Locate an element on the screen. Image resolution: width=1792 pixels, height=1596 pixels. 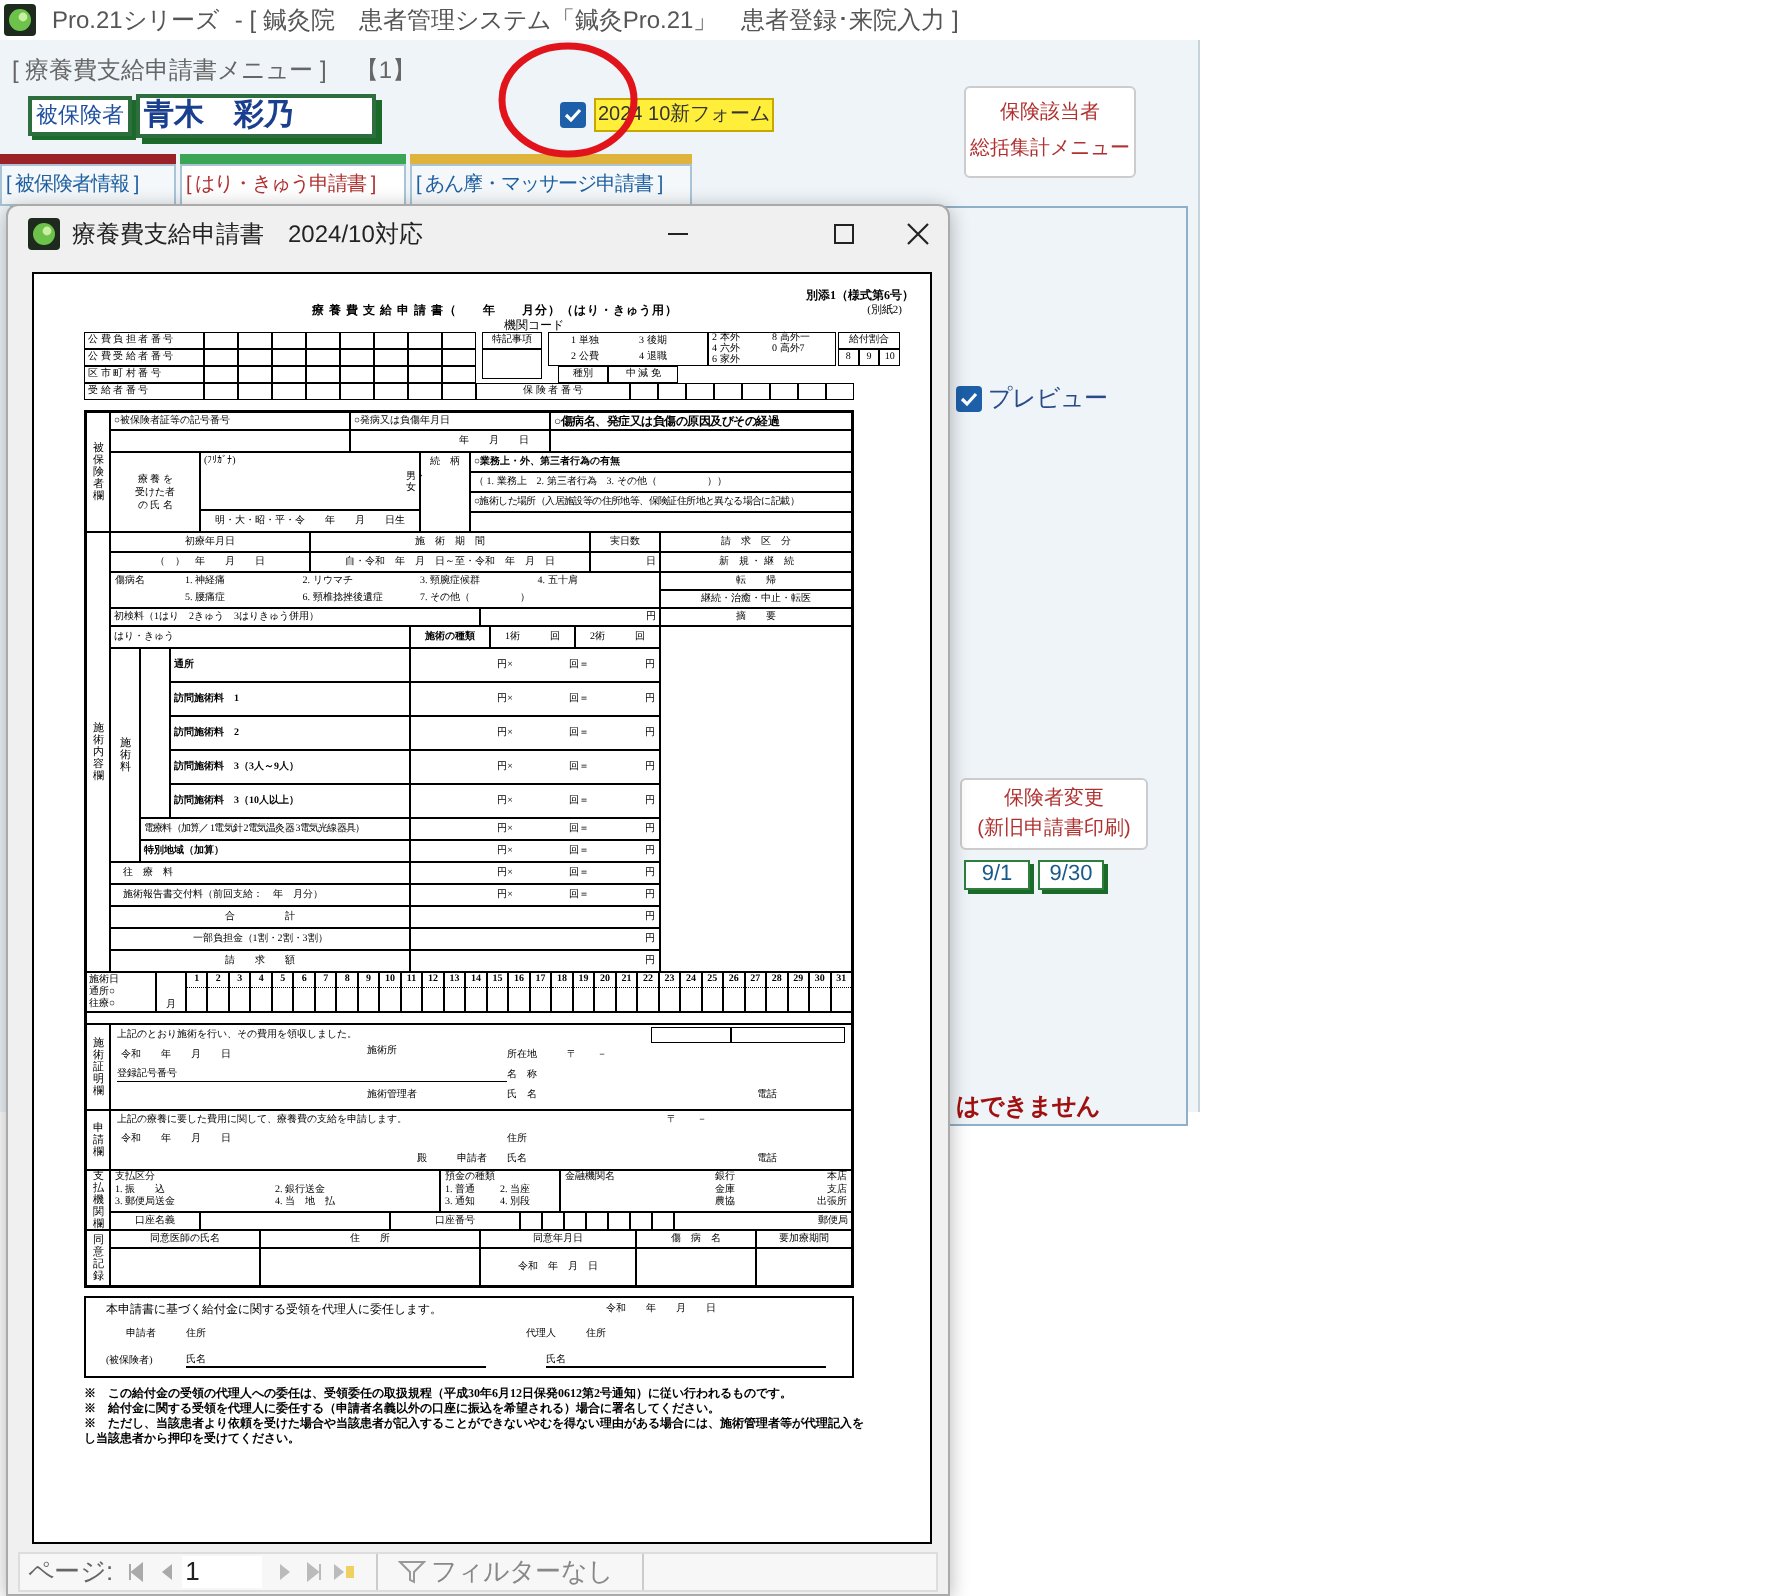
page-label: ページ: is located at coordinates (71, 1572).